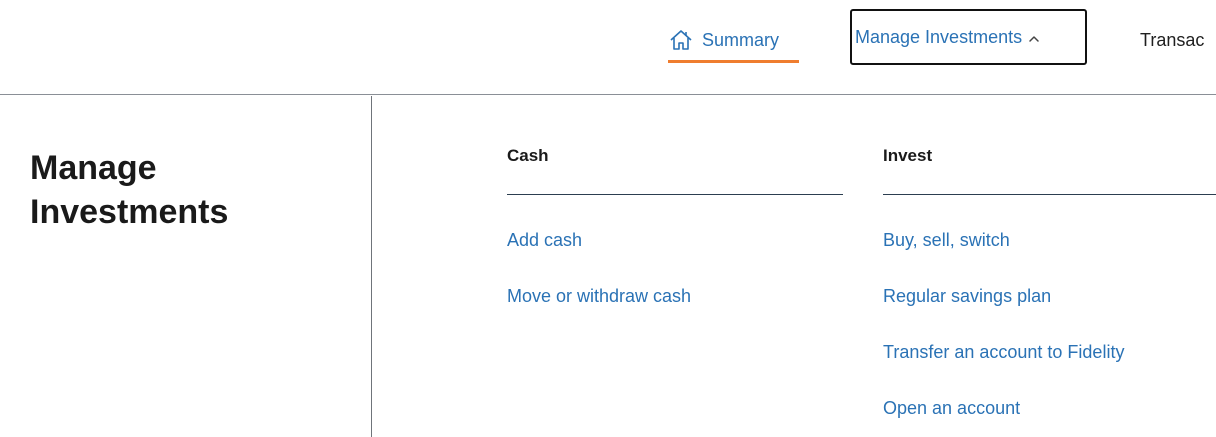  I want to click on add-cash-link: Add cash, so click(544, 240).